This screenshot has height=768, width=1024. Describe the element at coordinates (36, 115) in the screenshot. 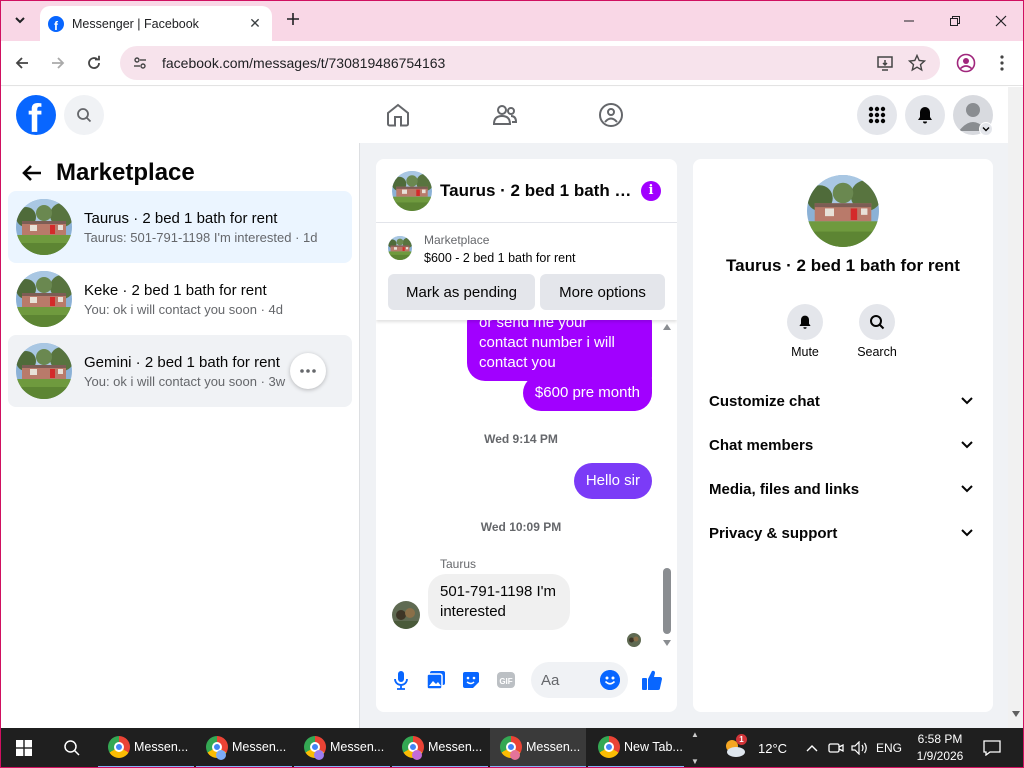

I see `facebook-logo-icon: f` at that location.